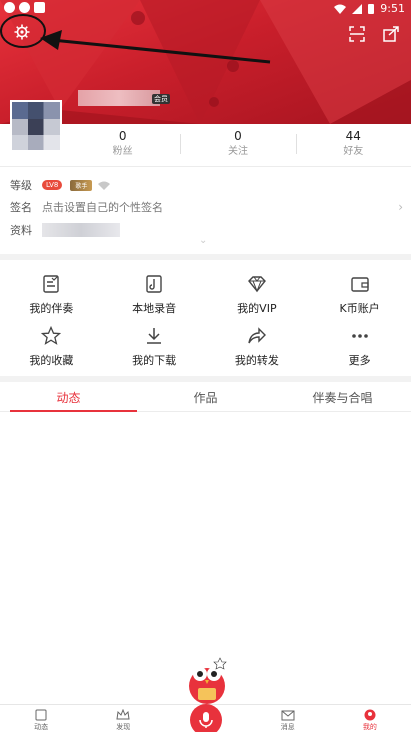 The image size is (411, 732). I want to click on chevron-right-icon: ›, so click(400, 207).